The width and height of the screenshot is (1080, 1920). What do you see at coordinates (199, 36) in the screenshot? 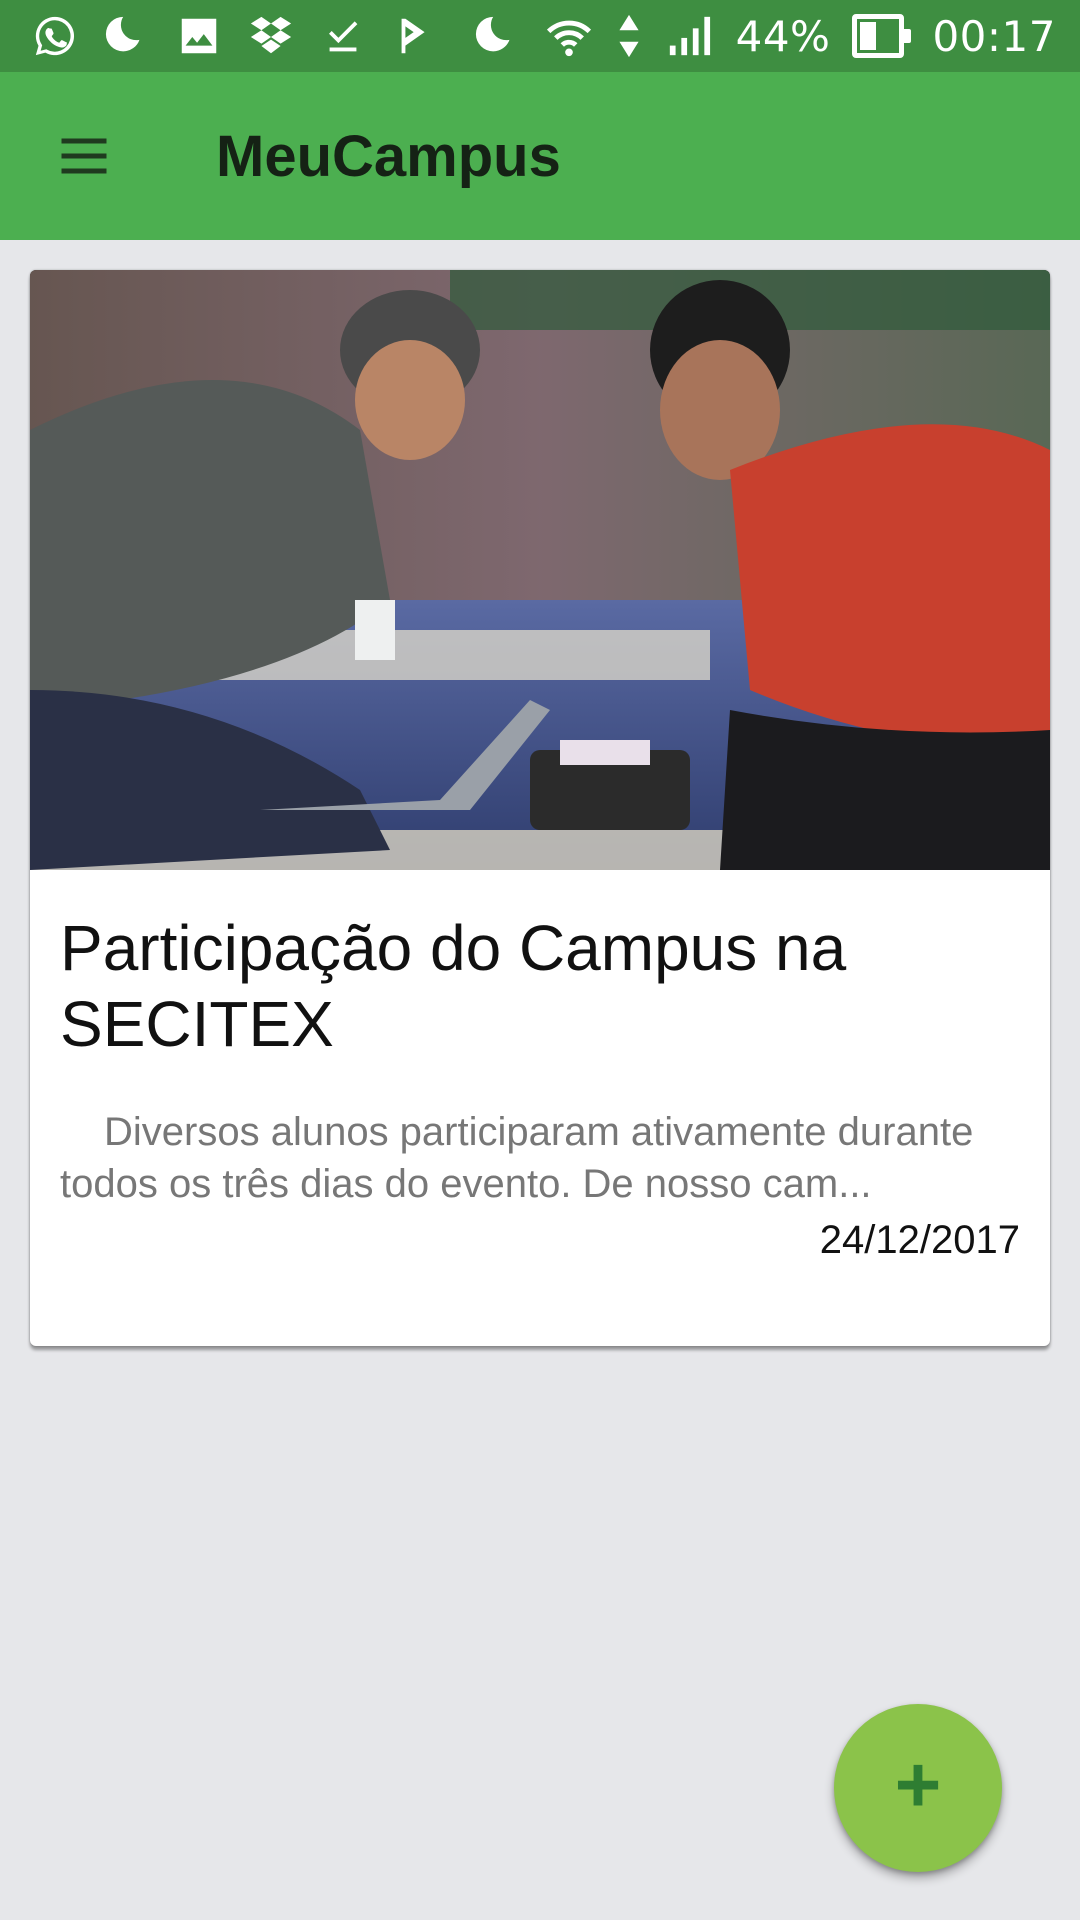
I see `image-icon` at bounding box center [199, 36].